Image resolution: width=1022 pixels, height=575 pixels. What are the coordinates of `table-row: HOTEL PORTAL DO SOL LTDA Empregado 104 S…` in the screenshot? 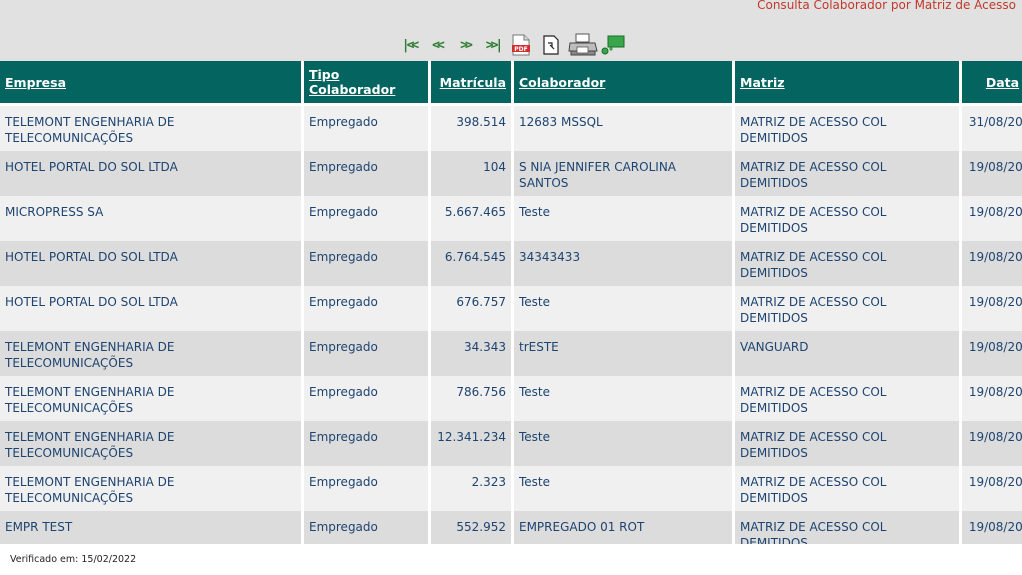 It's located at (511, 173).